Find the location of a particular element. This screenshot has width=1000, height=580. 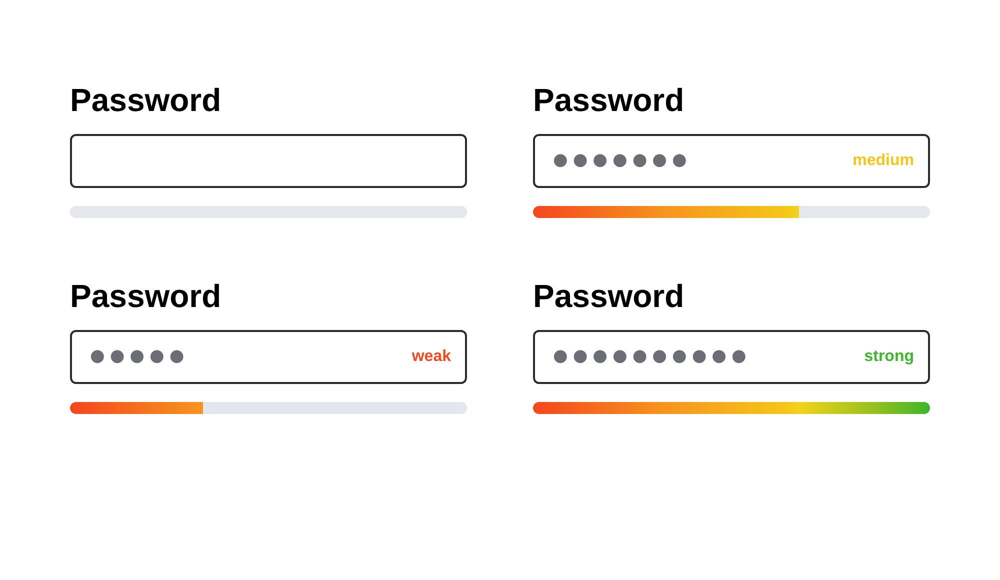

password-field: ●●●●●●●●●● strong is located at coordinates (731, 357).